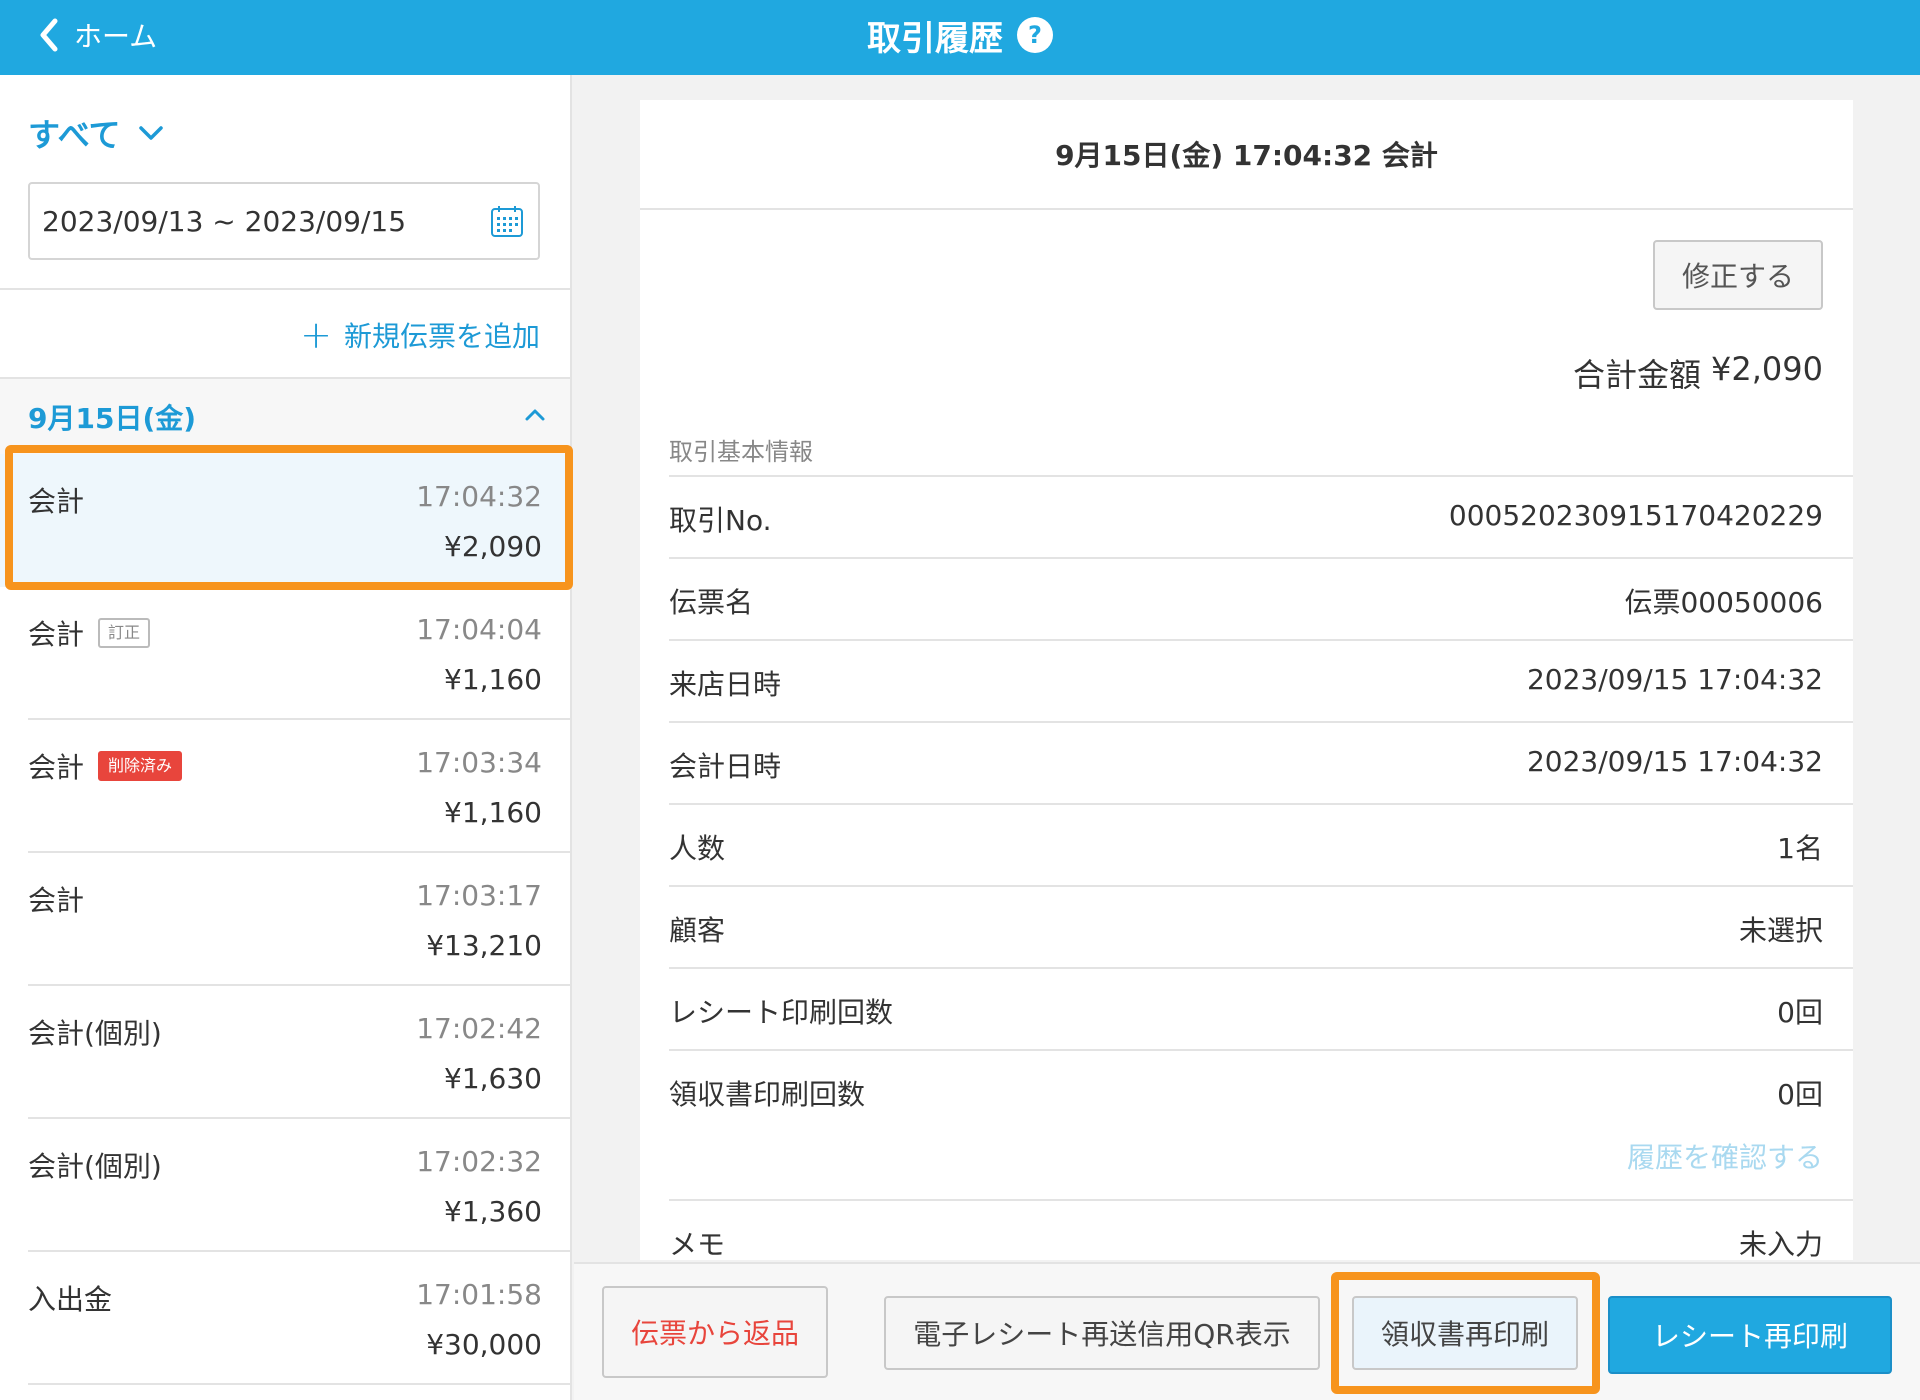  I want to click on date-range-picker: 2023/09/13 ~ 2023/09/15, so click(284, 221).